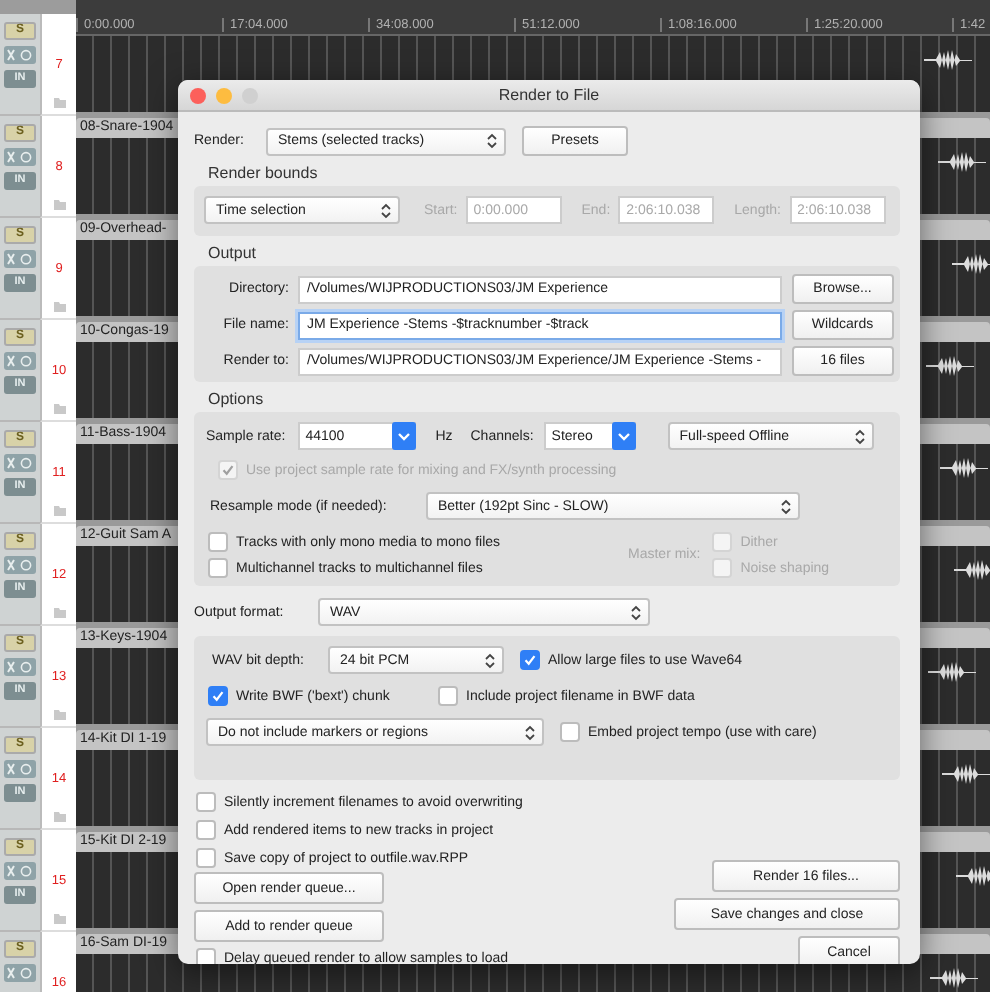 Image resolution: width=990 pixels, height=992 pixels. Describe the element at coordinates (263, 173) in the screenshot. I see `section-heading: Render bounds` at that location.